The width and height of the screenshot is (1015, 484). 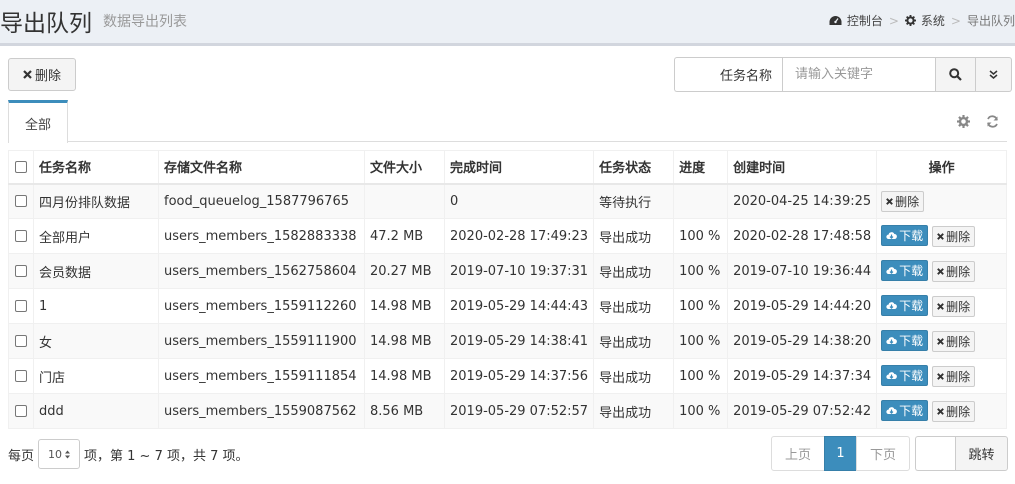 What do you see at coordinates (38, 121) in the screenshot?
I see `tab-all: 全部` at bounding box center [38, 121].